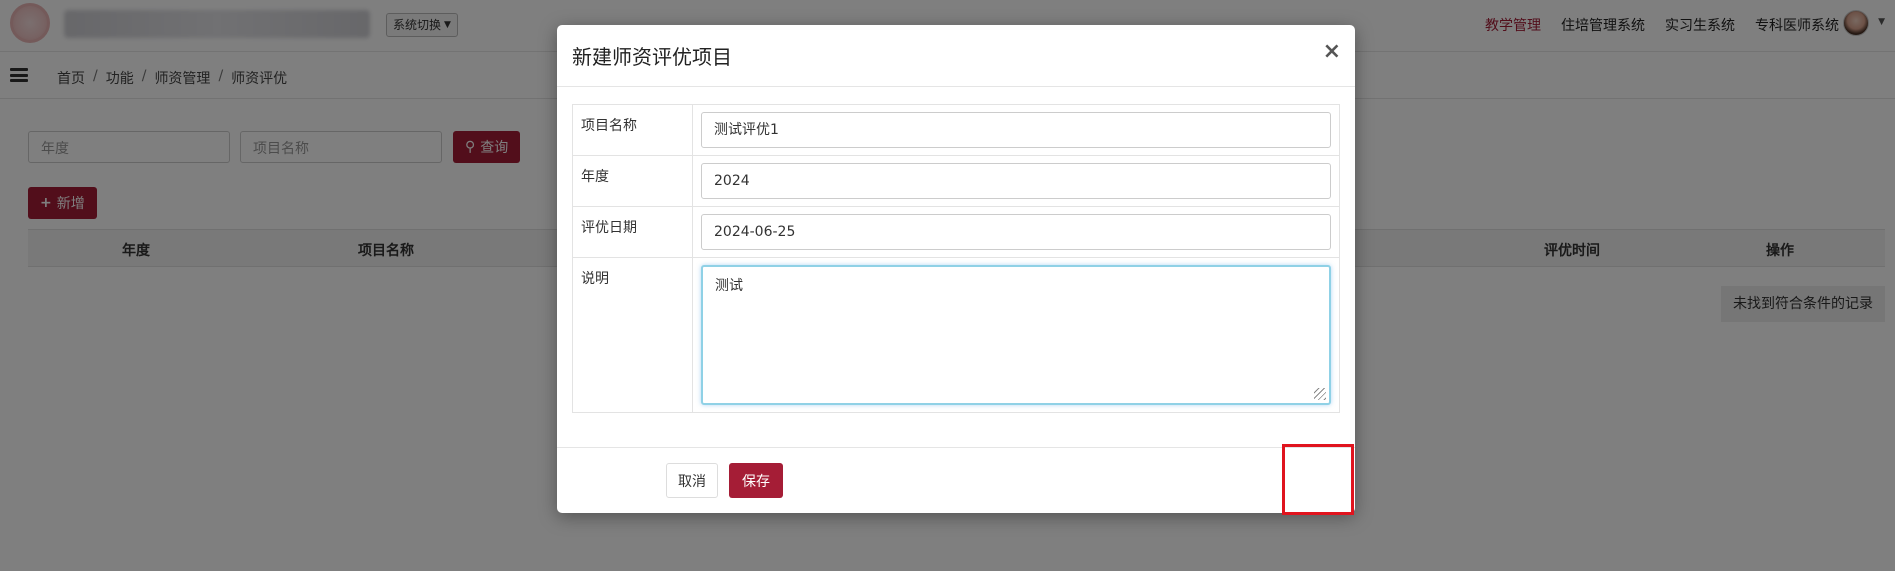 This screenshot has height=571, width=1895. Describe the element at coordinates (632, 335) in the screenshot. I see `description-label: 说明` at that location.